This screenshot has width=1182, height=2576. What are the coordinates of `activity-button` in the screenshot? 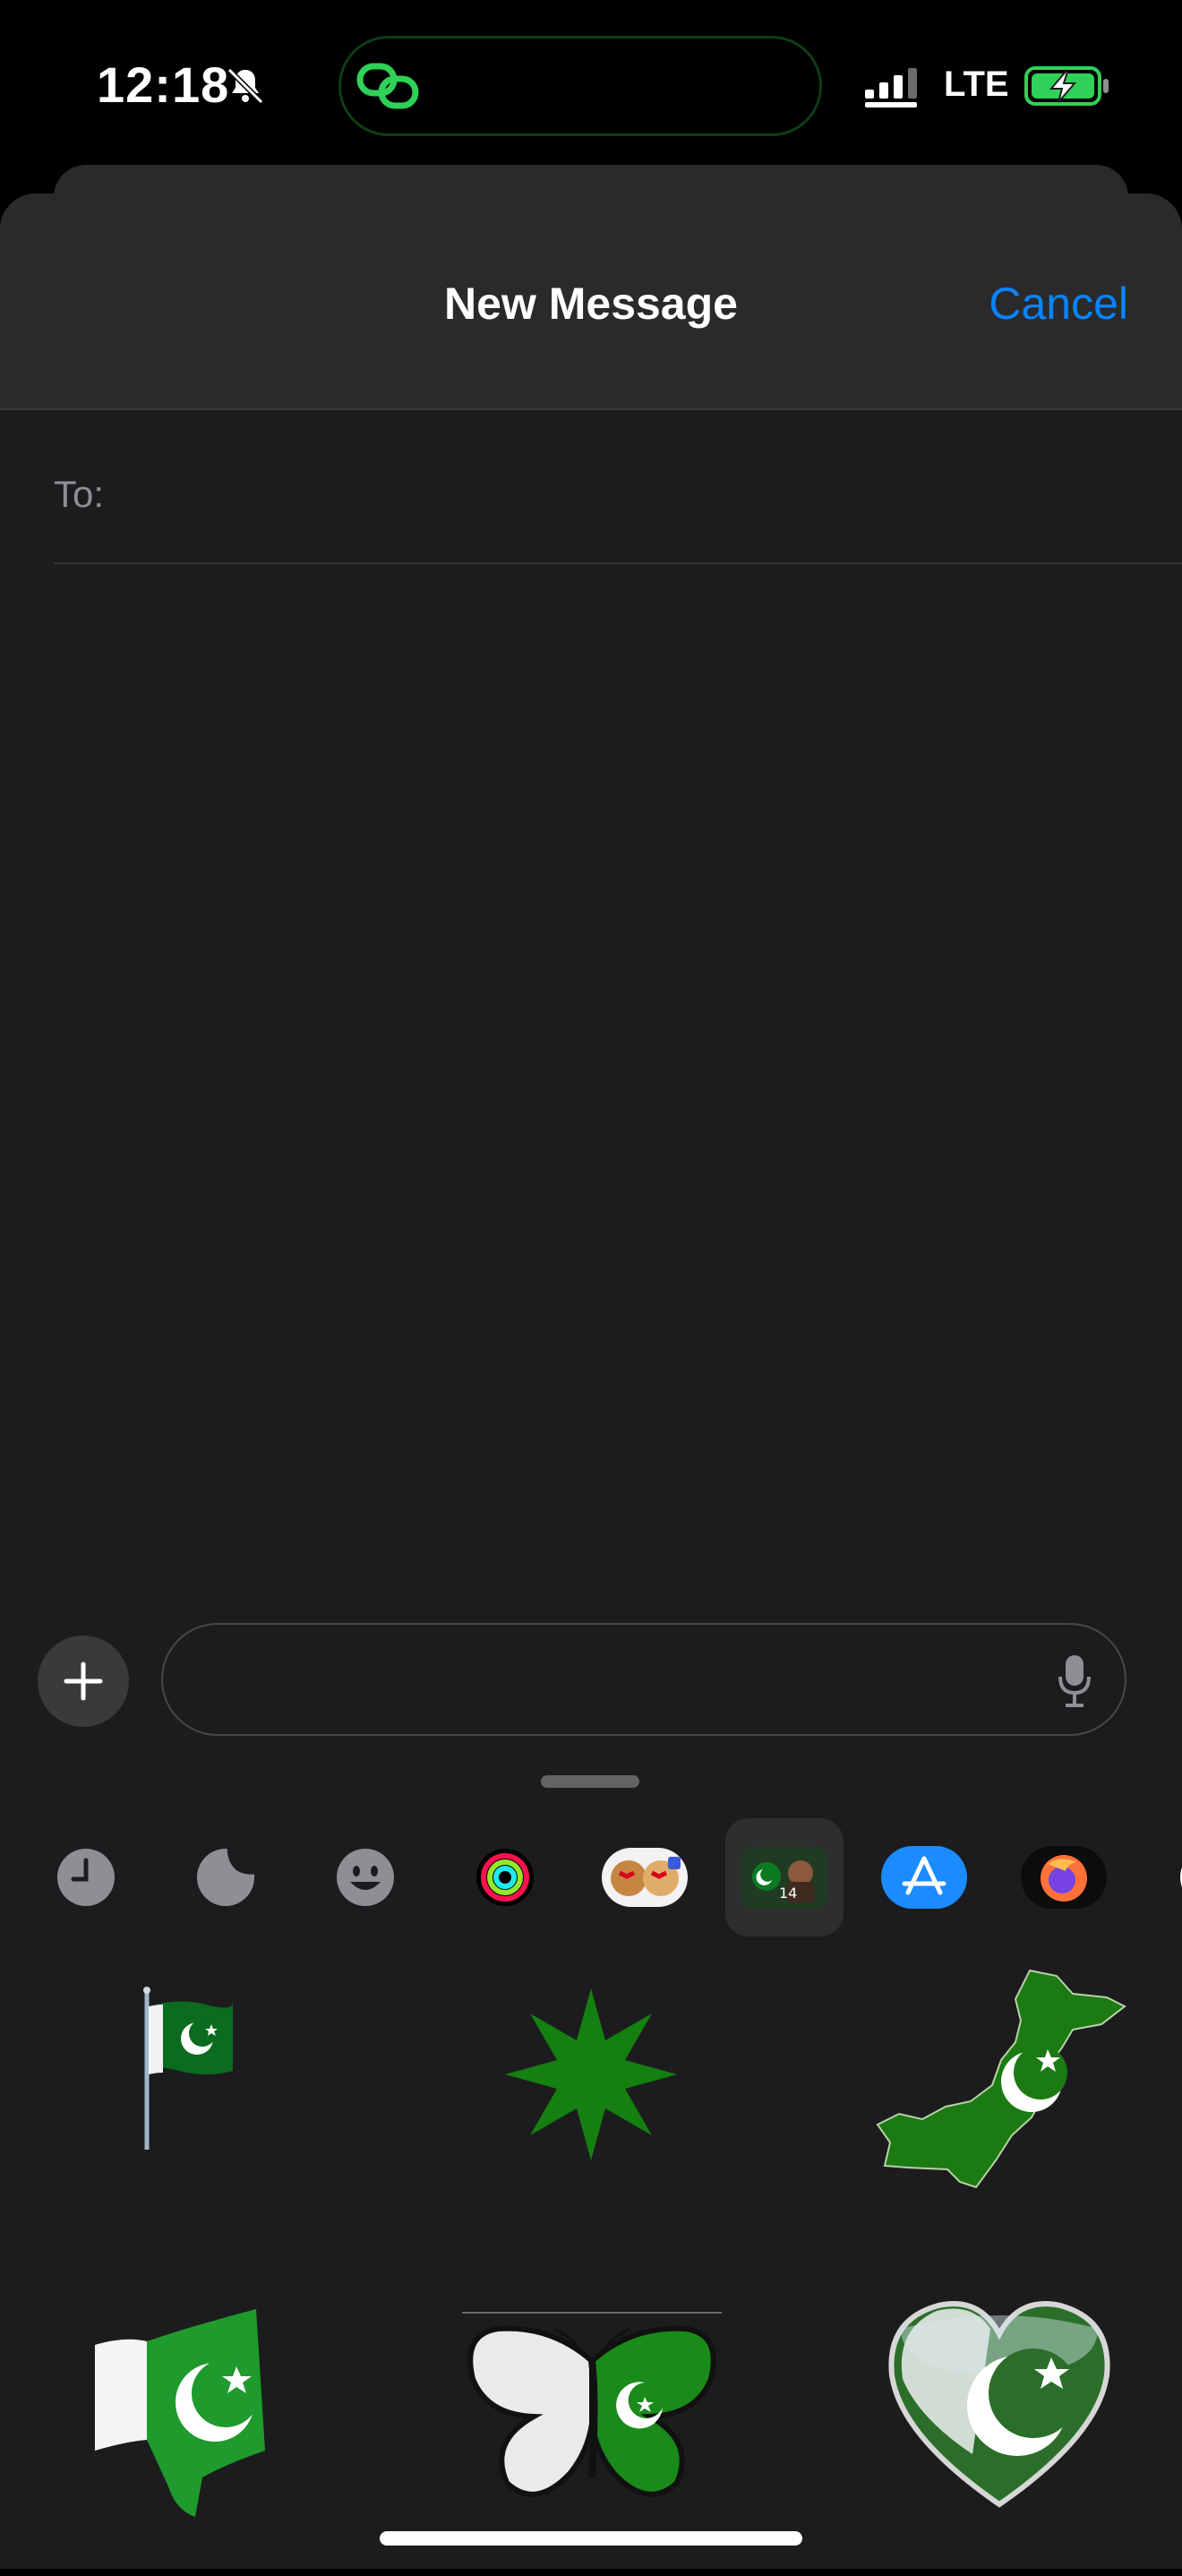 It's located at (505, 1877).